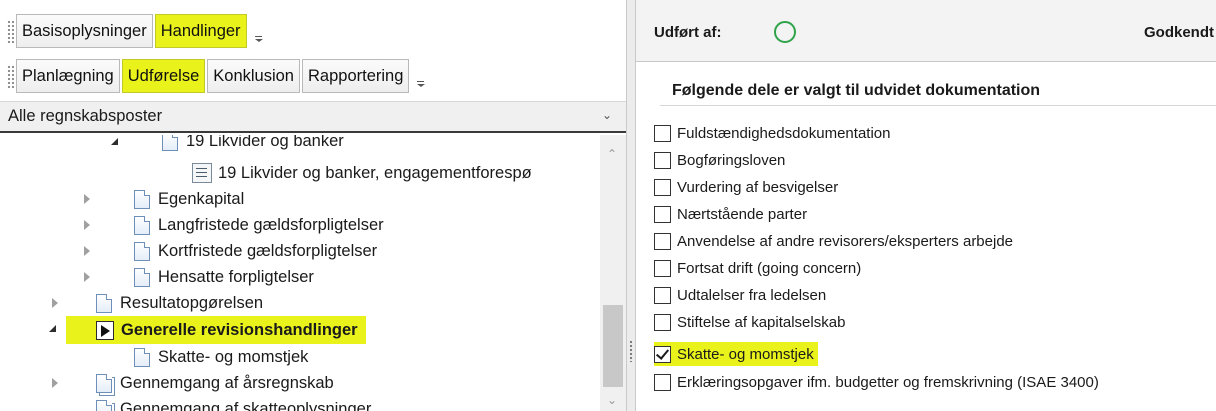 This screenshot has height=411, width=1216. What do you see at coordinates (313, 117) in the screenshot?
I see `account-filter-select: Alle regnskabsposter ⌄` at bounding box center [313, 117].